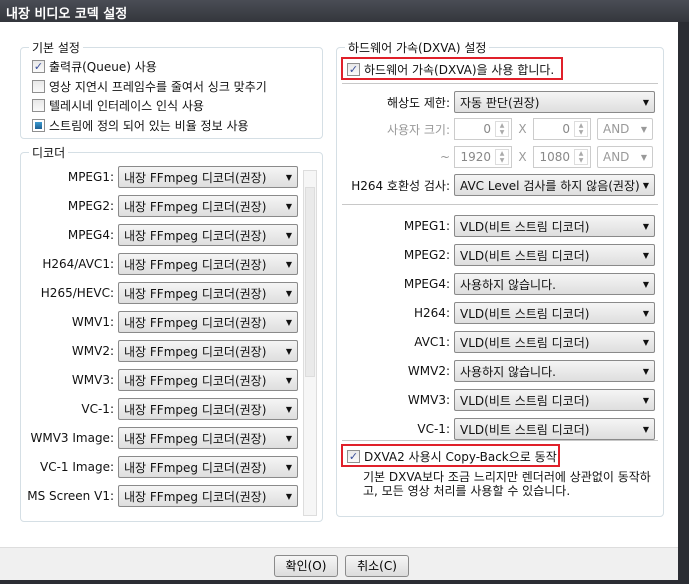  What do you see at coordinates (483, 157) in the screenshot?
I see `max-width-spinner: 1920 ▲ ▼` at bounding box center [483, 157].